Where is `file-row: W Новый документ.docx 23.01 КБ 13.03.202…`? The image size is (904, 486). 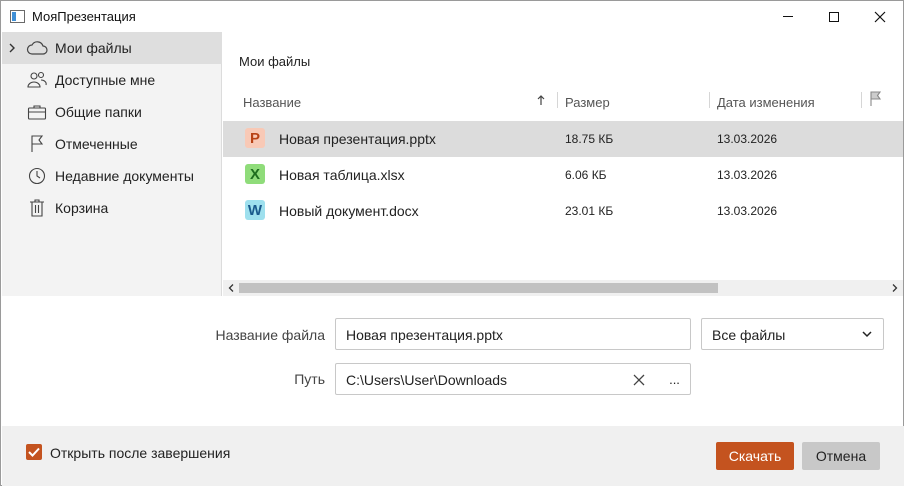 file-row: W Новый документ.docx 23.01 КБ 13.03.202… is located at coordinates (563, 211).